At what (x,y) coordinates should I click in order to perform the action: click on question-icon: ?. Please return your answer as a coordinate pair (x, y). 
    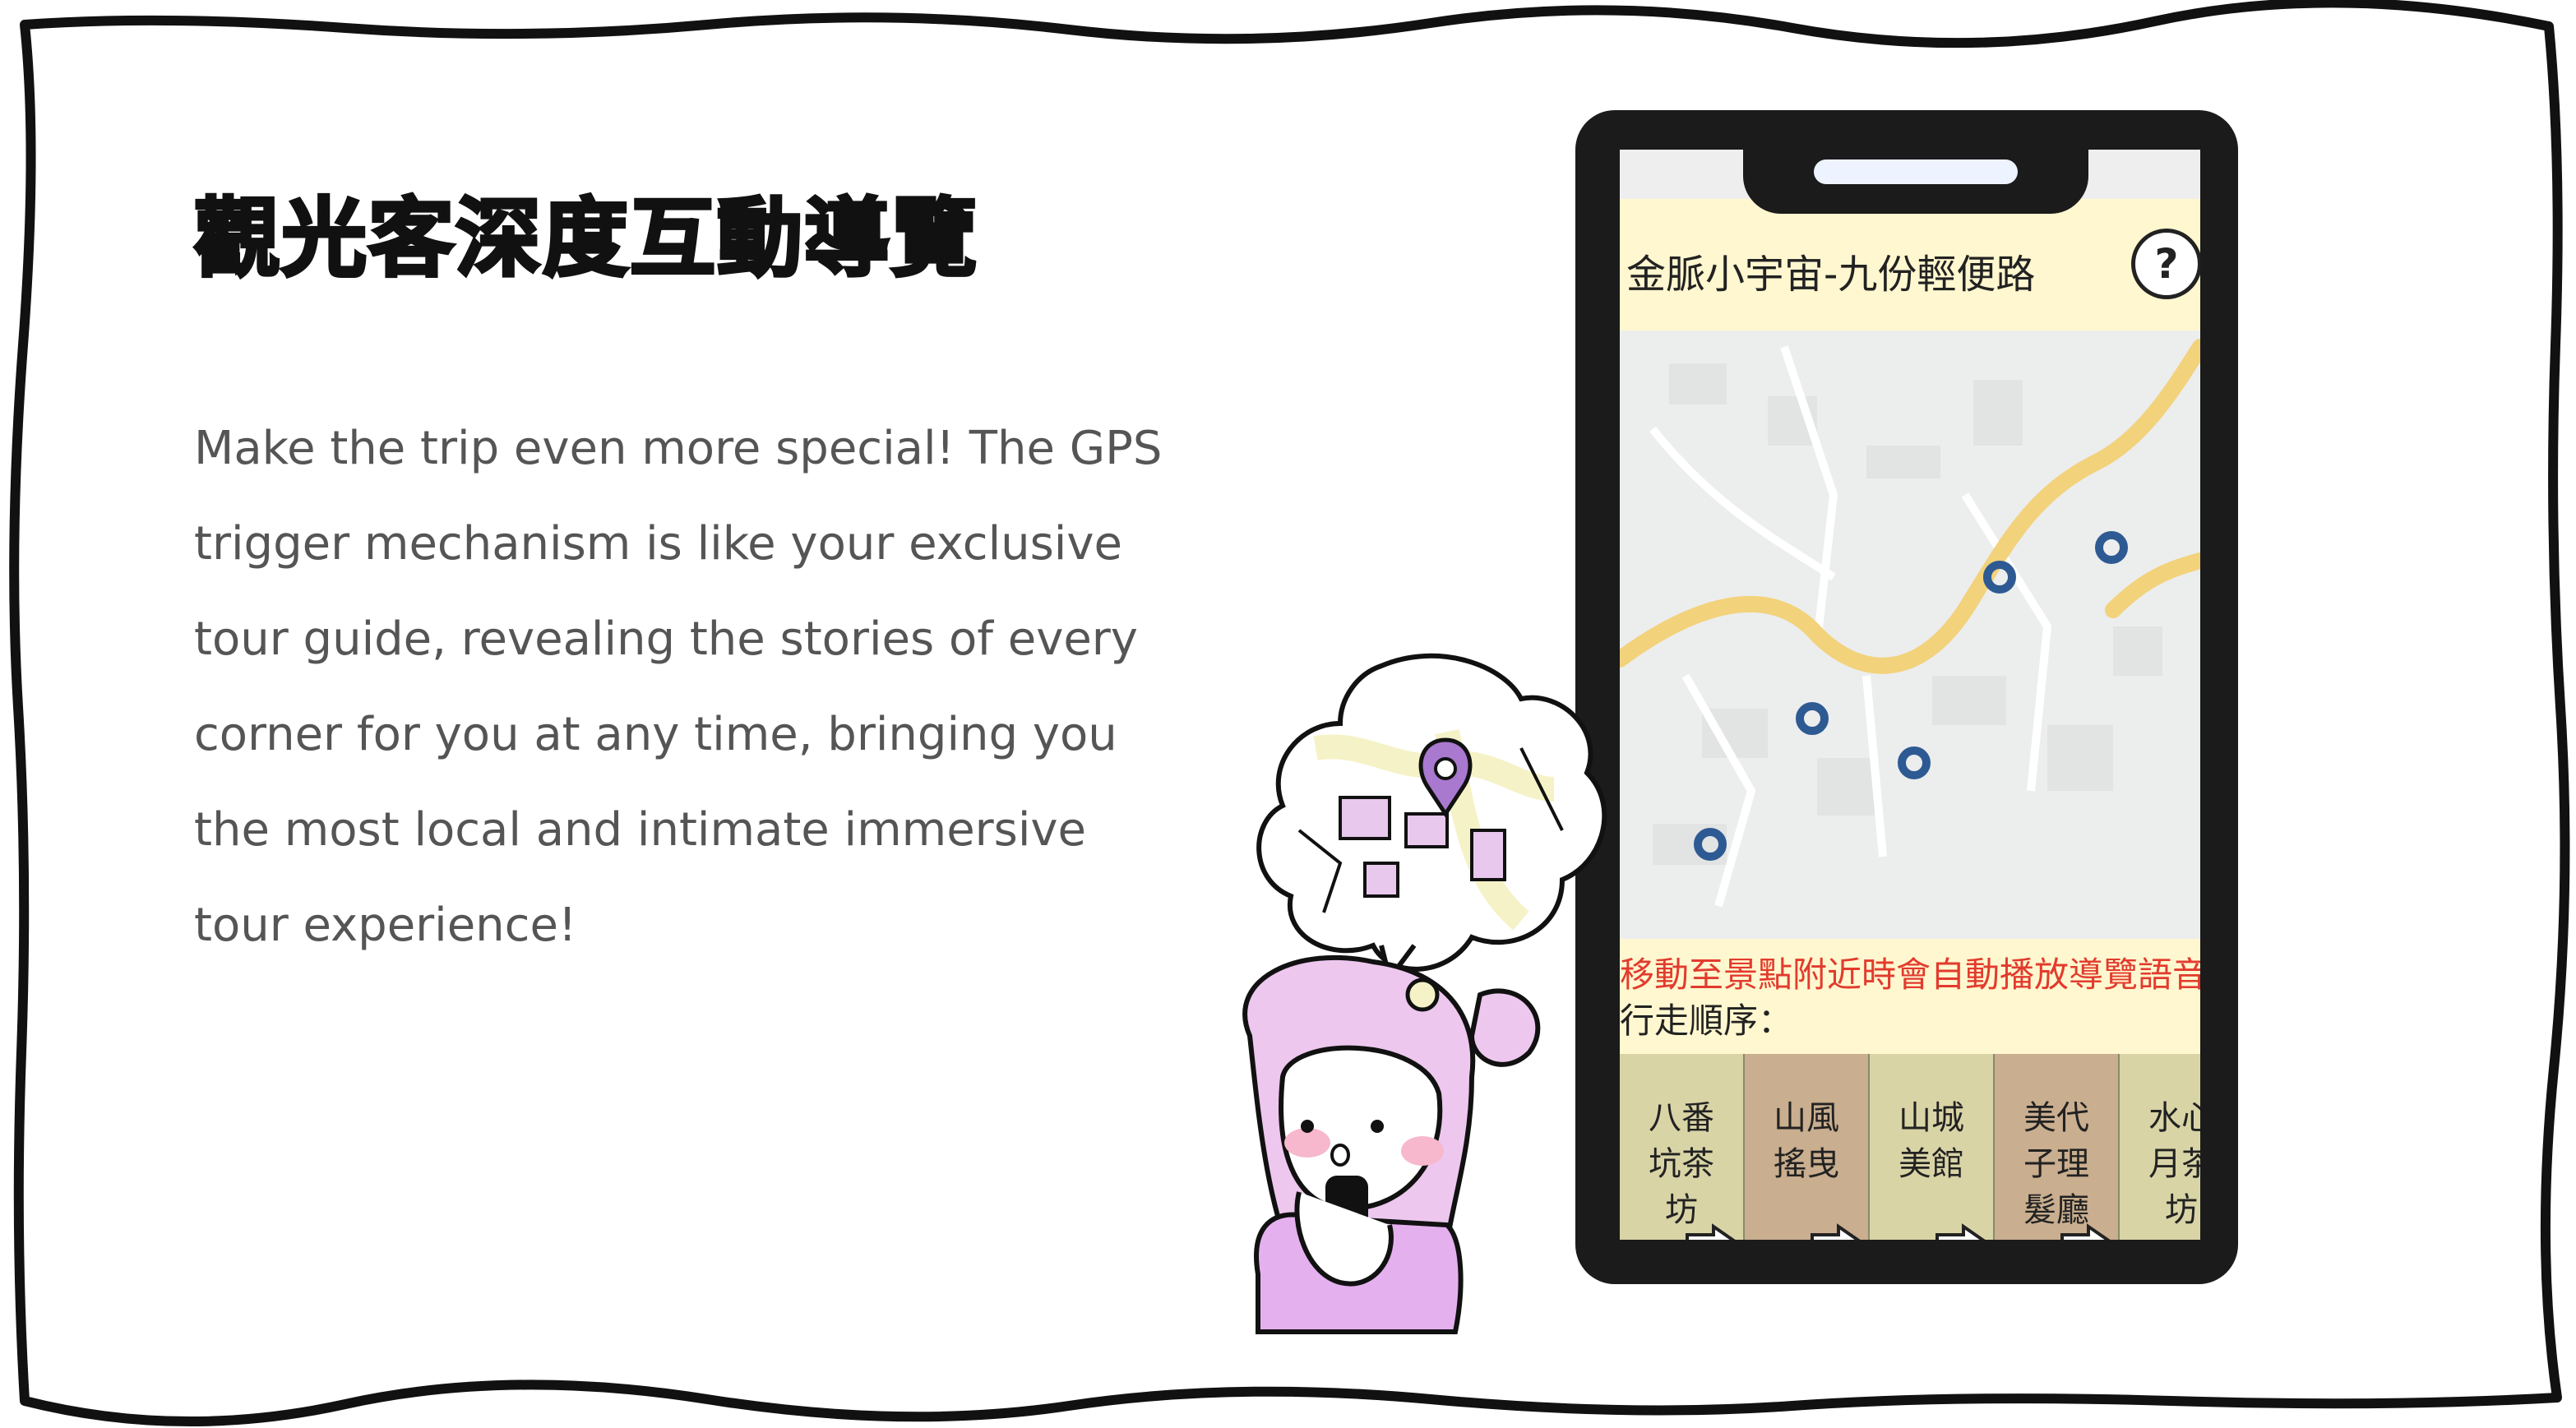
    Looking at the image, I should click on (2166, 264).